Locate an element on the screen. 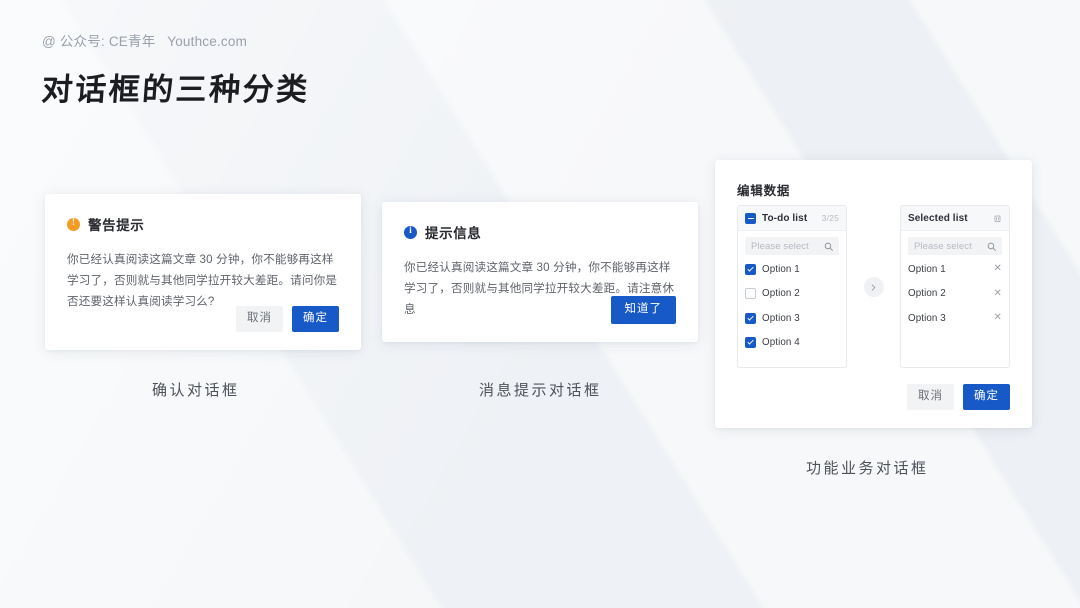 This screenshot has width=1080, height=608. transfer-target-search-placeholder: Please select is located at coordinates (943, 246).